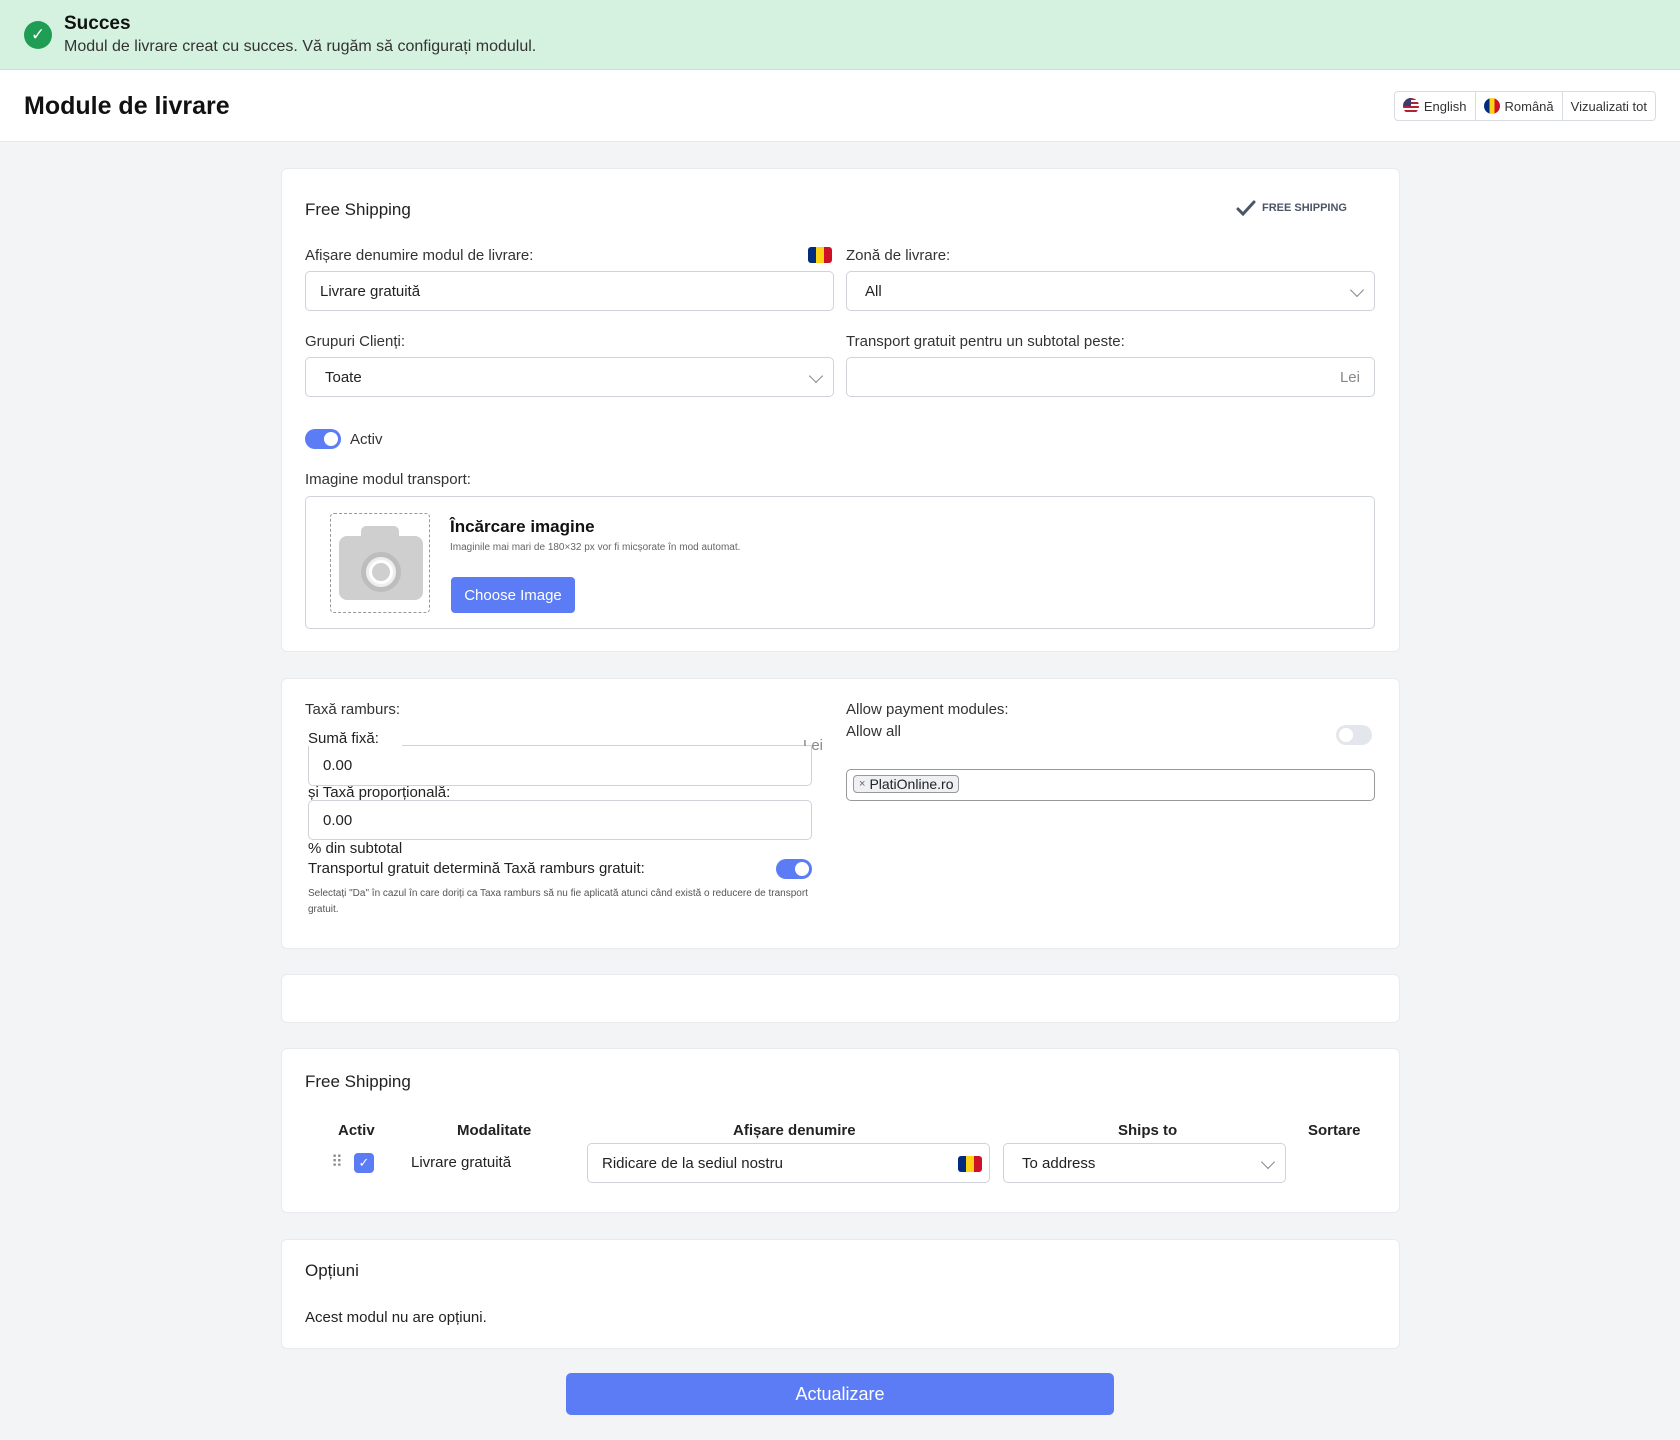  What do you see at coordinates (494, 1130) in the screenshot?
I see `column-header-modalitate: Modalitate` at bounding box center [494, 1130].